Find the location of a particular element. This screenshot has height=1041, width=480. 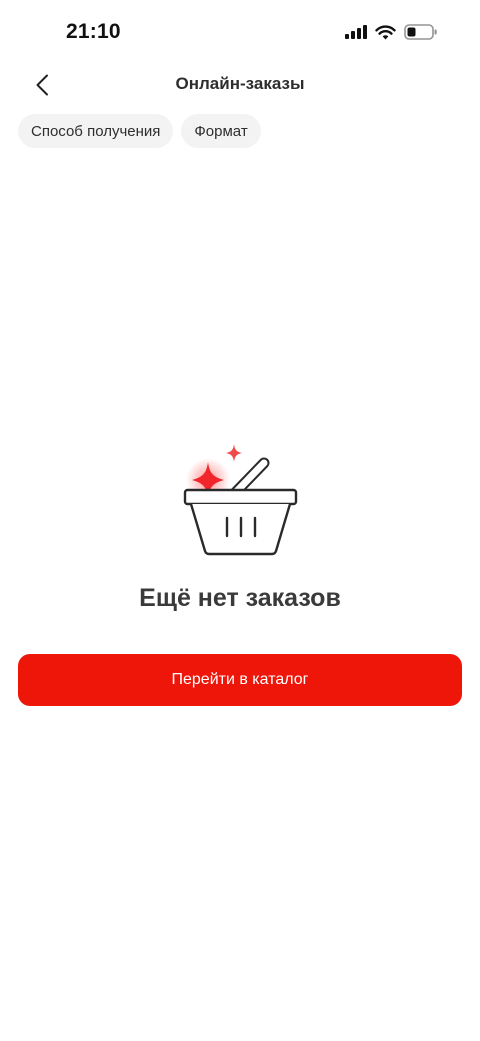

filter-bar: Способ получения Формат is located at coordinates (139, 131).